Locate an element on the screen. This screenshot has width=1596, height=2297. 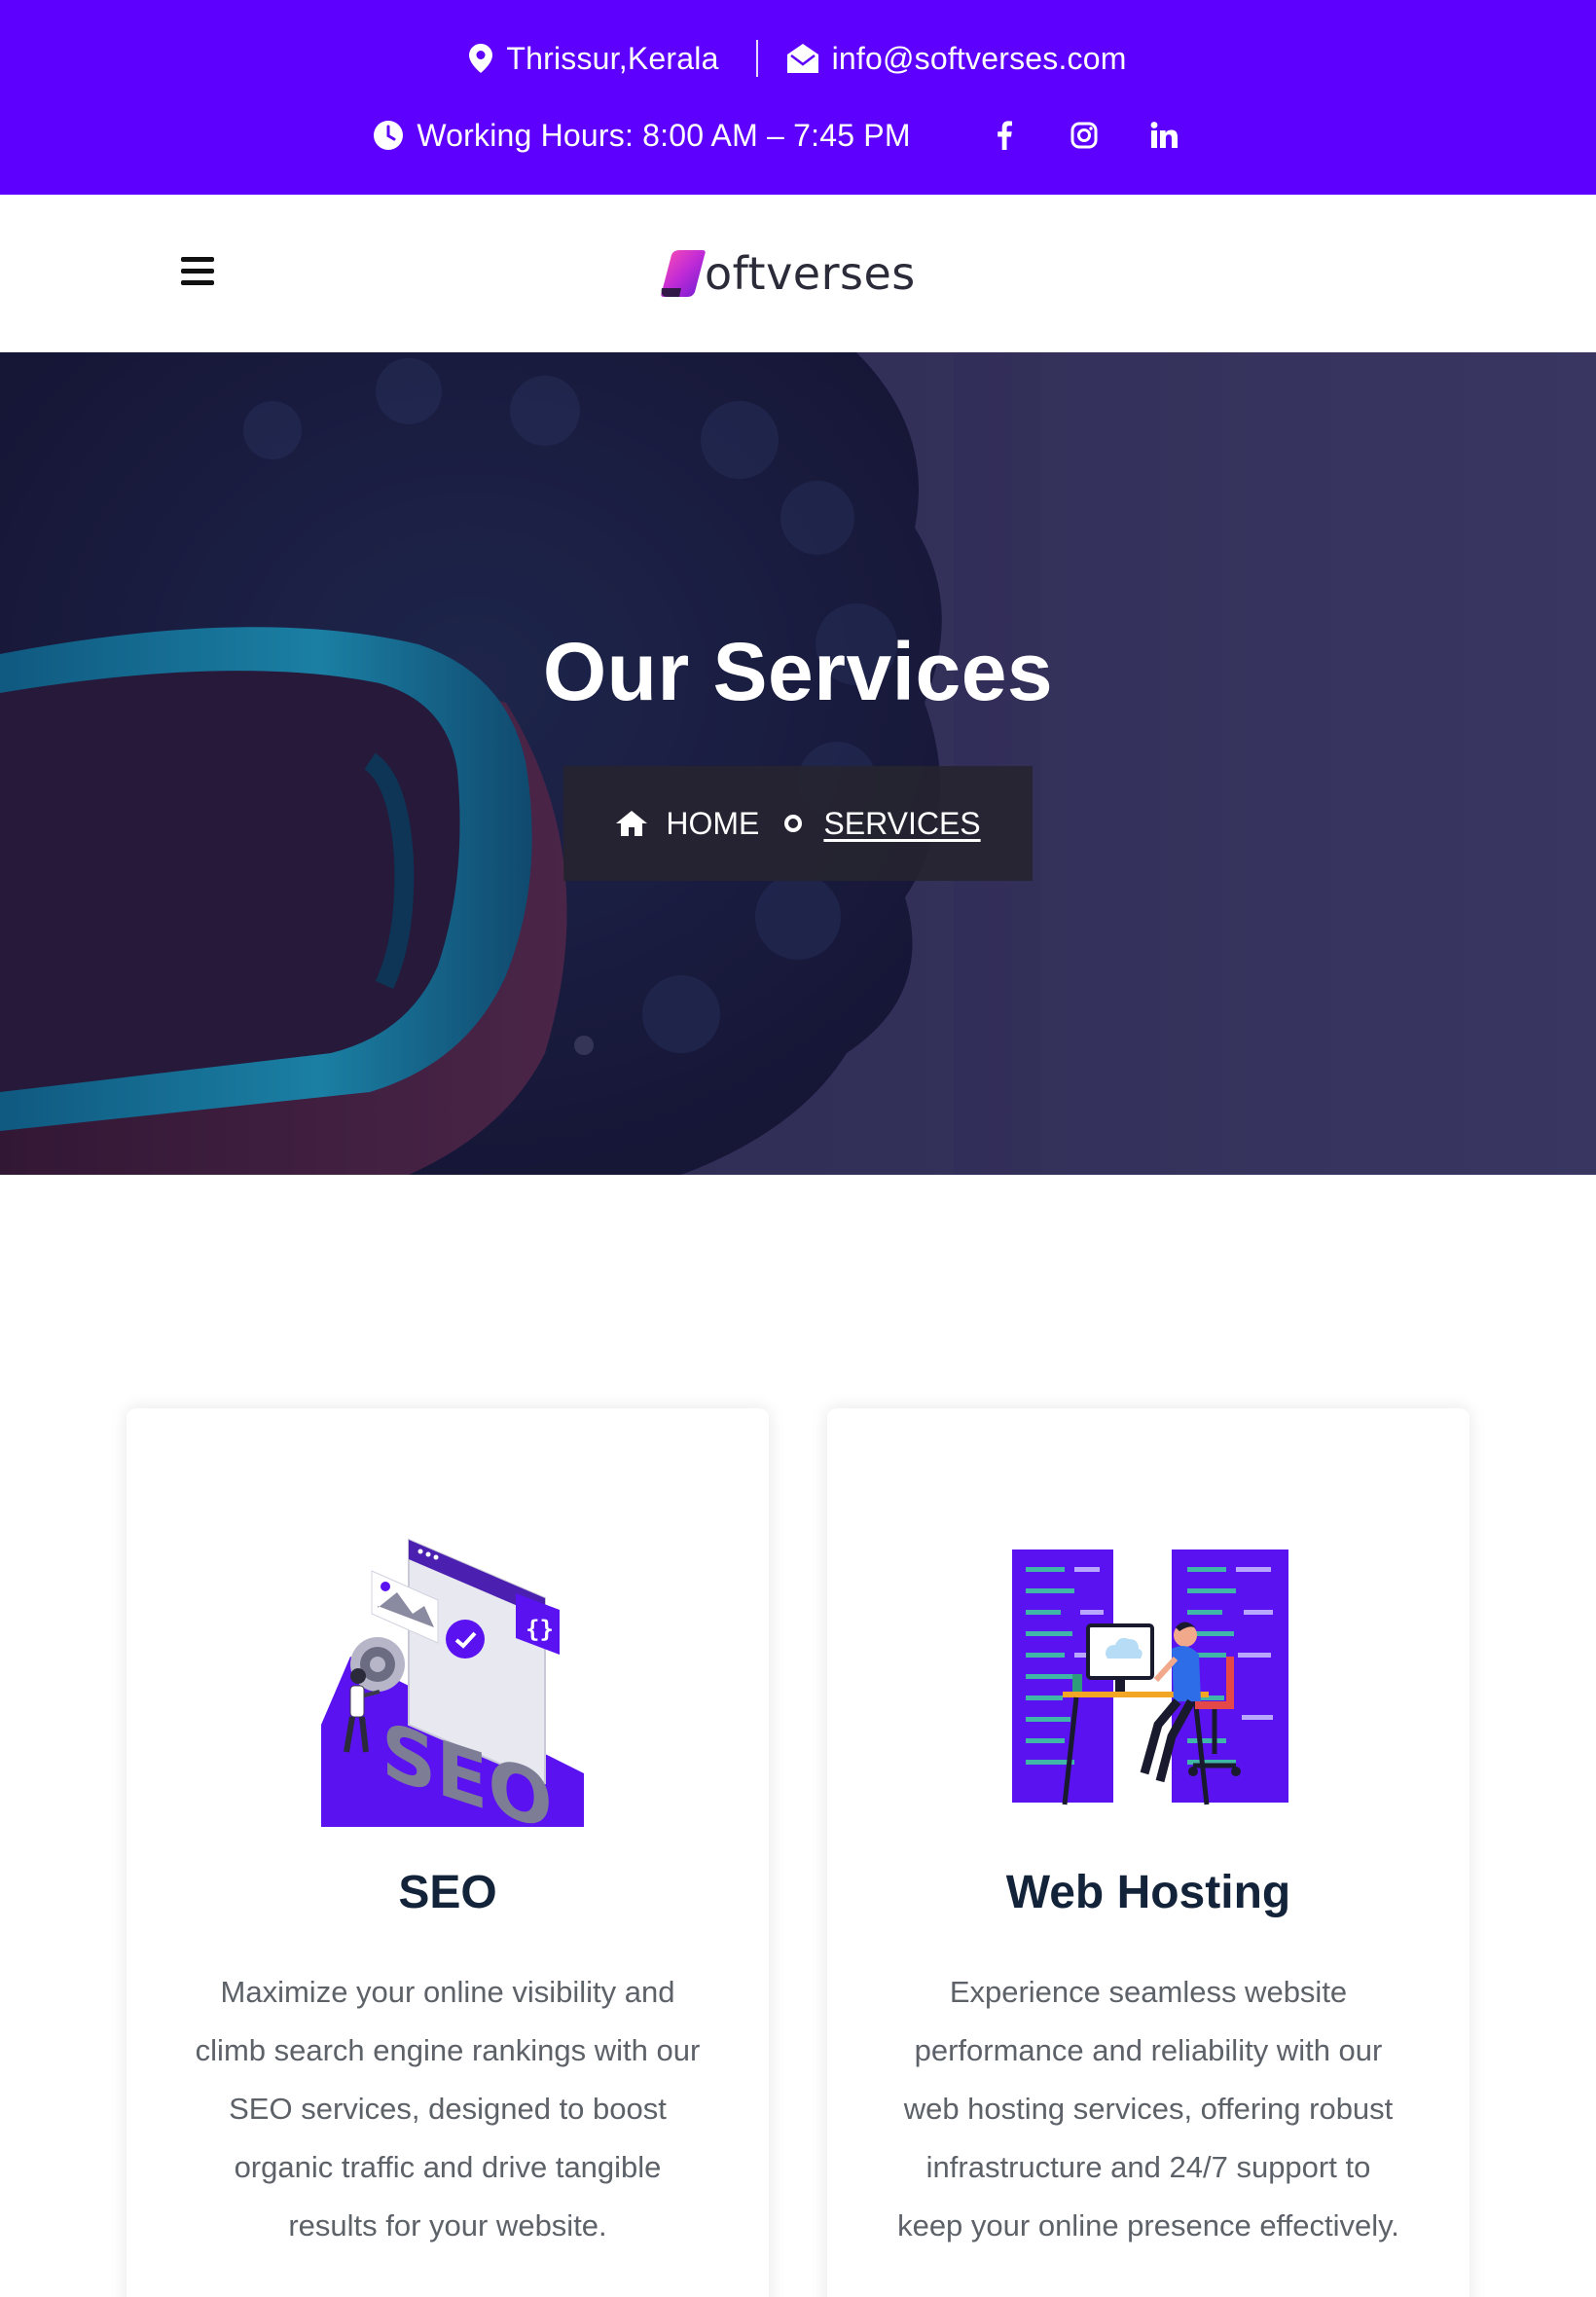
email-info: info@softverses.com is located at coordinates (956, 59).